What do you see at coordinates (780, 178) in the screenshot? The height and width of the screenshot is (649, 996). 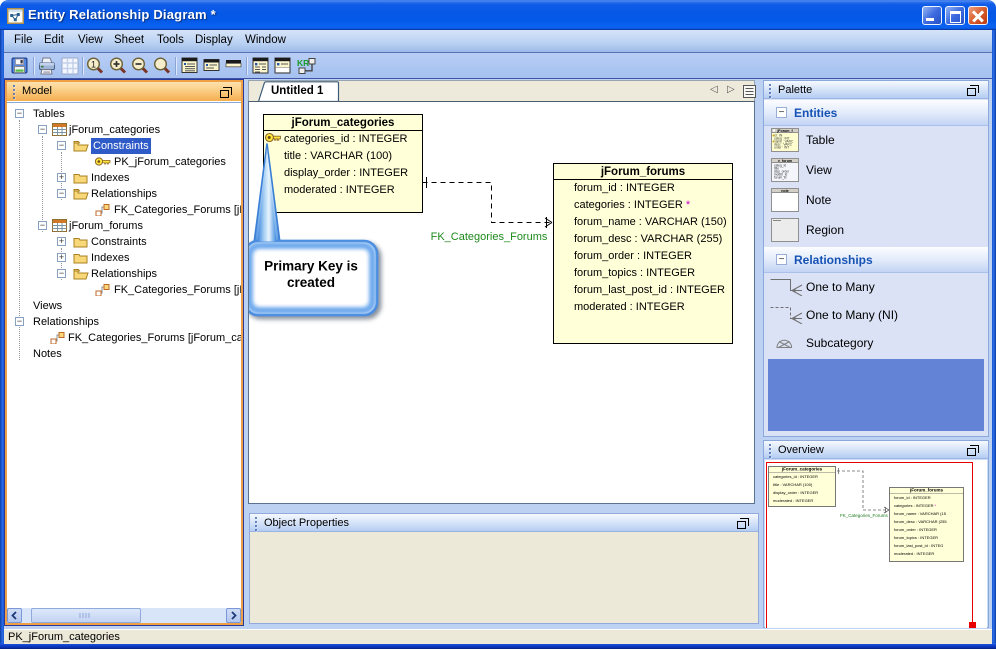 I see `svg-text: forum_id` at bounding box center [780, 178].